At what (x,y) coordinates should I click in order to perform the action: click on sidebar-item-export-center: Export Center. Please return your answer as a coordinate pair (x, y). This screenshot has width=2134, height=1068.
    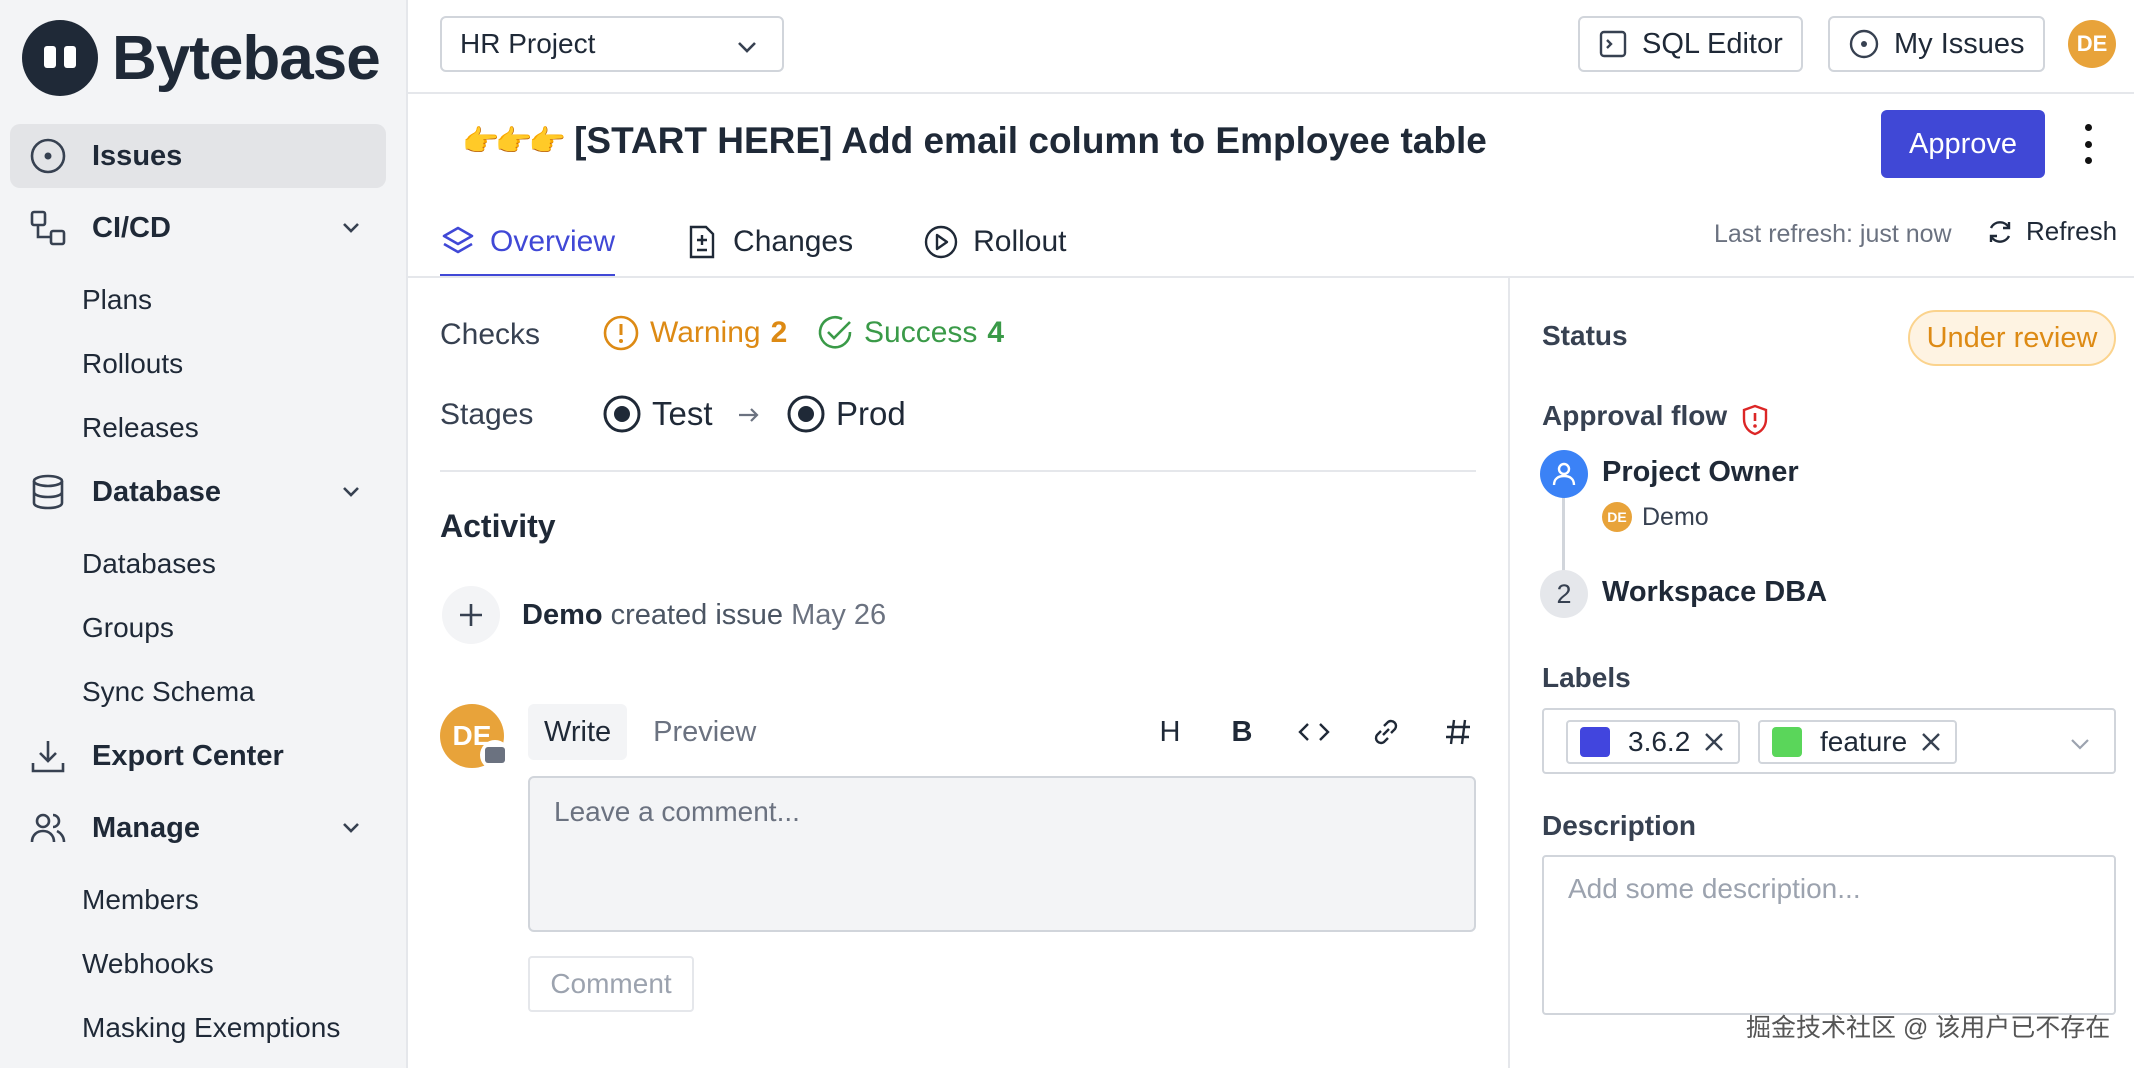
    Looking at the image, I should click on (198, 756).